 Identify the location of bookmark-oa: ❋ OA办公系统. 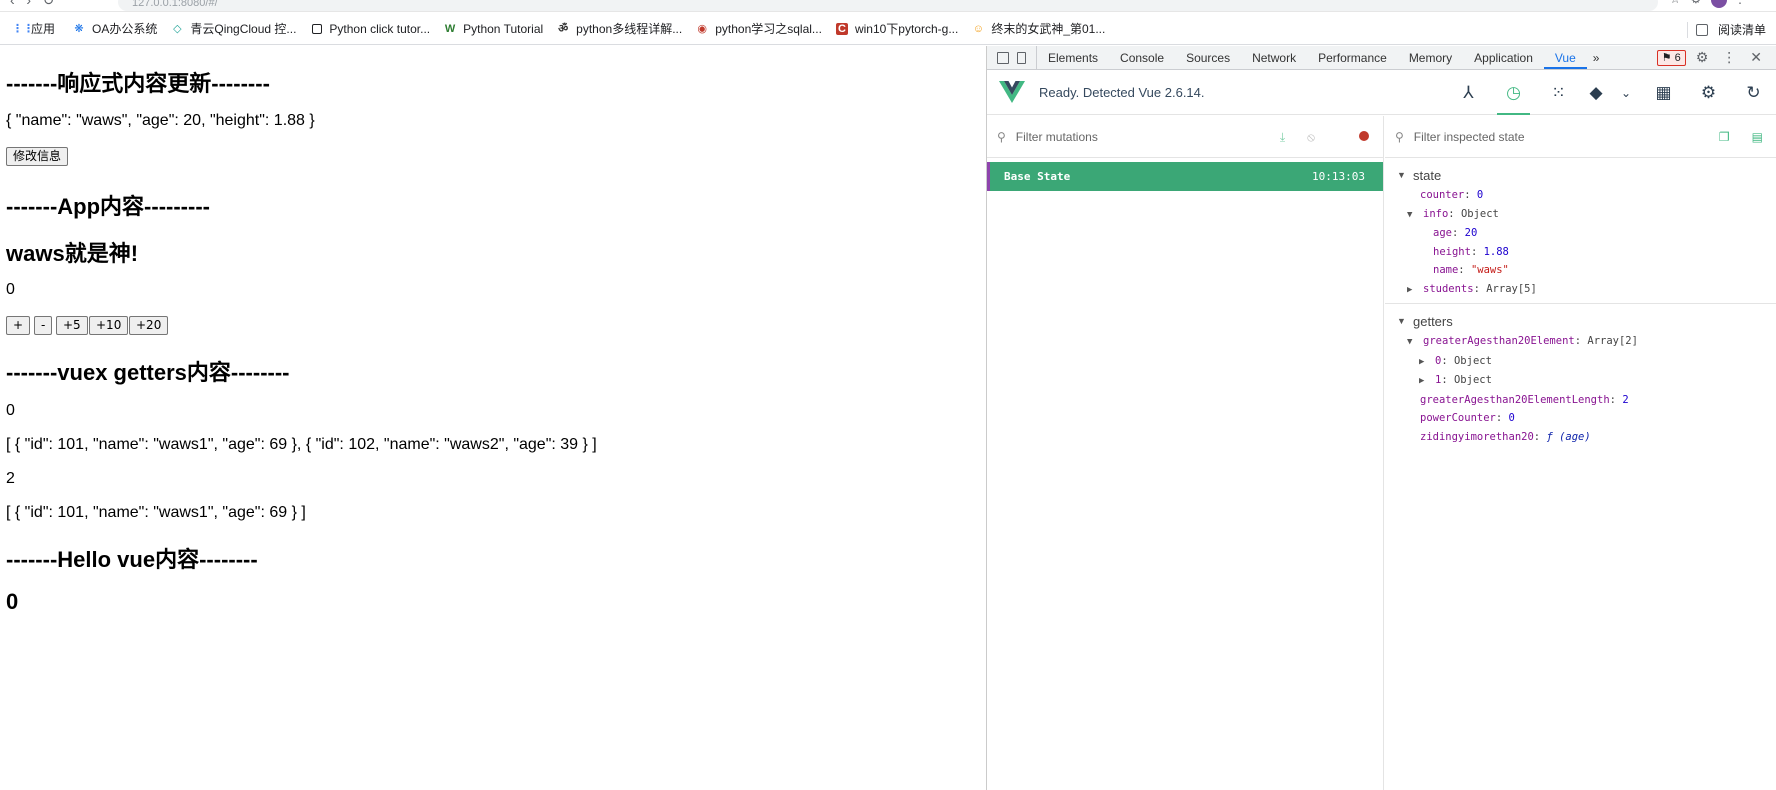
(115, 28).